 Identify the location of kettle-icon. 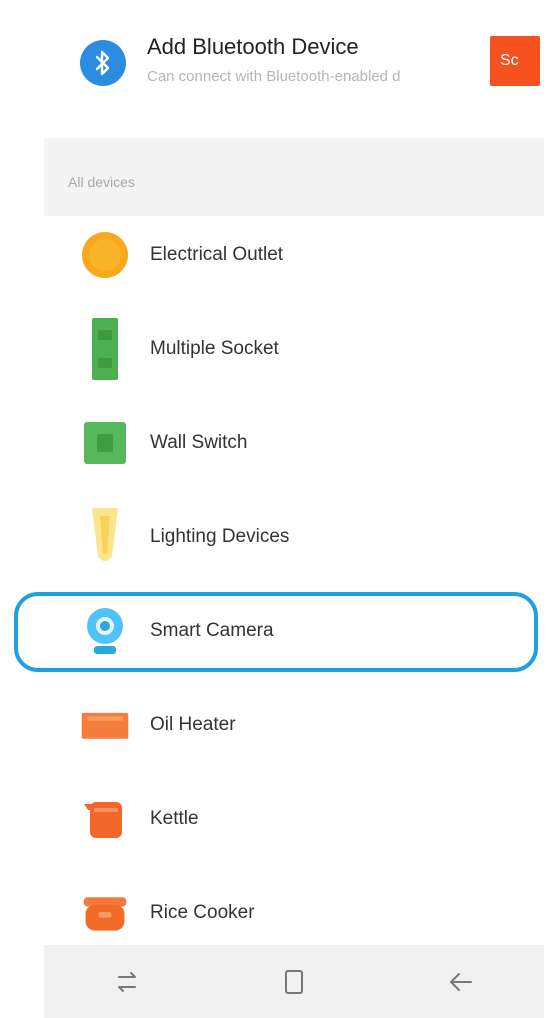
(105, 819).